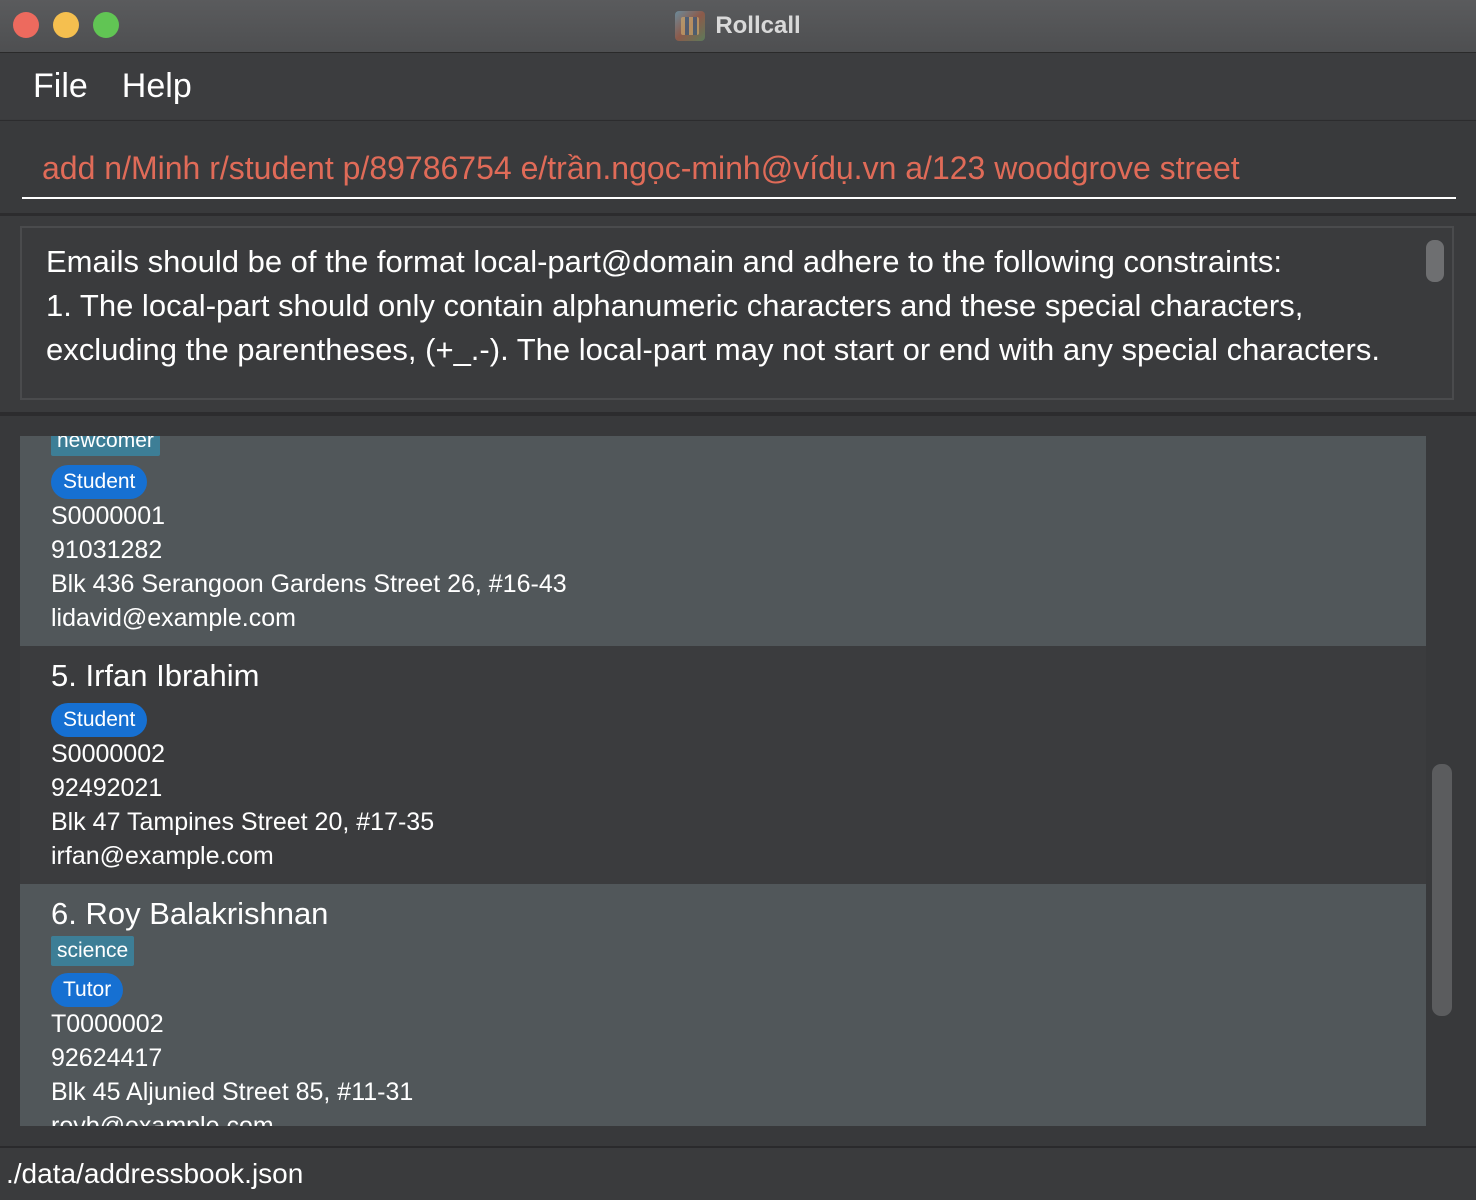 The height and width of the screenshot is (1200, 1476). Describe the element at coordinates (155, 675) in the screenshot. I see `person-name: 5. Irfan Ibrahim` at that location.